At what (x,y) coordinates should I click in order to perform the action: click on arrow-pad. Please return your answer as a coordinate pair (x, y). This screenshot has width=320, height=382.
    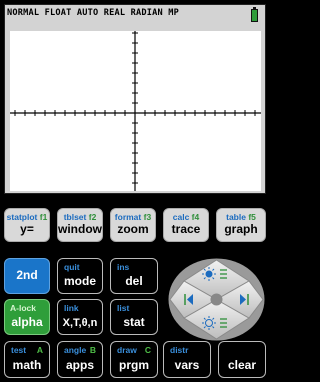
    Looking at the image, I should click on (216, 299).